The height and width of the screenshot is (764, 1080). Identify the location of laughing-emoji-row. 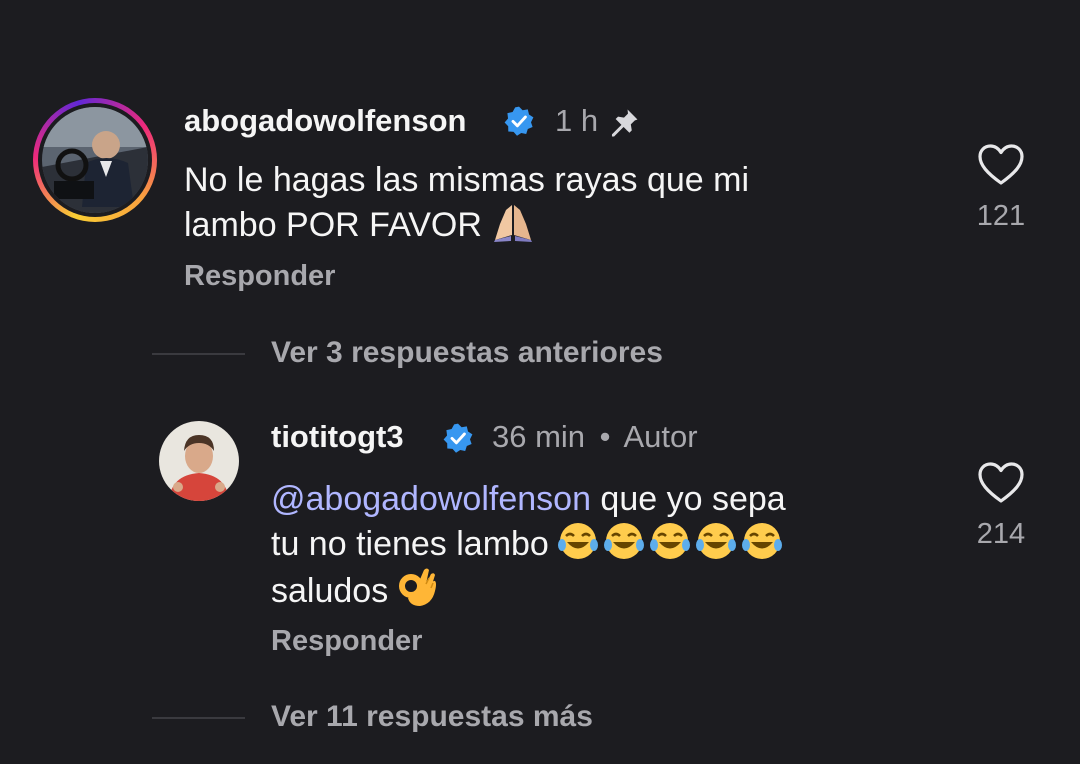
(673, 543).